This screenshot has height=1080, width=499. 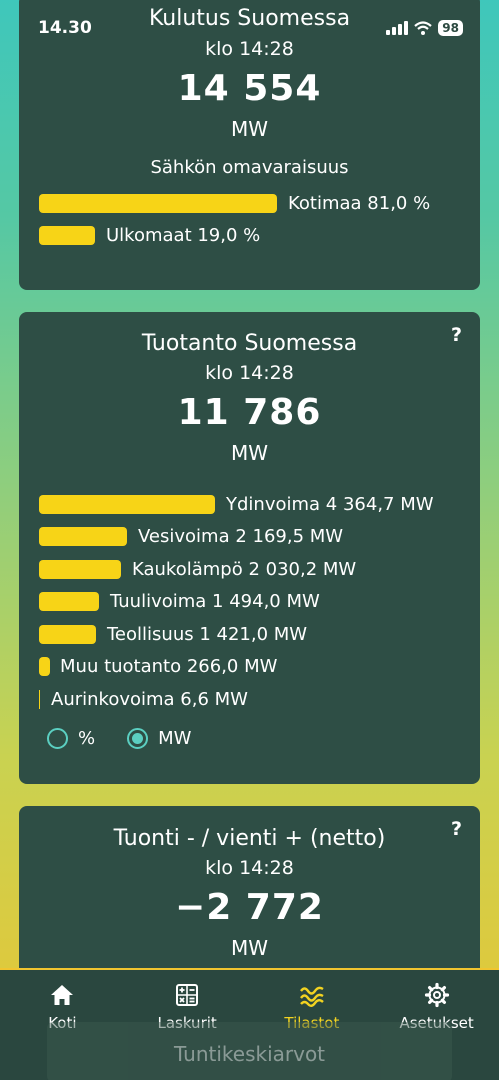 I want to click on bar-district-heat, so click(x=80, y=569).